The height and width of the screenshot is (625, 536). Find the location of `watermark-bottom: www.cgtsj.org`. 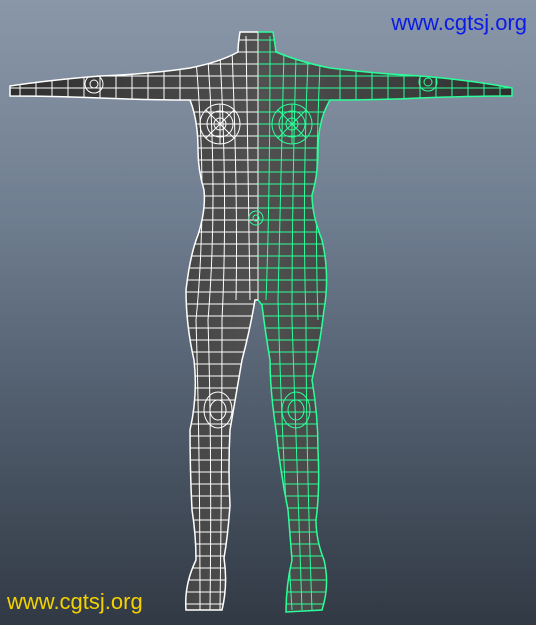

watermark-bottom: www.cgtsj.org is located at coordinates (75, 601).